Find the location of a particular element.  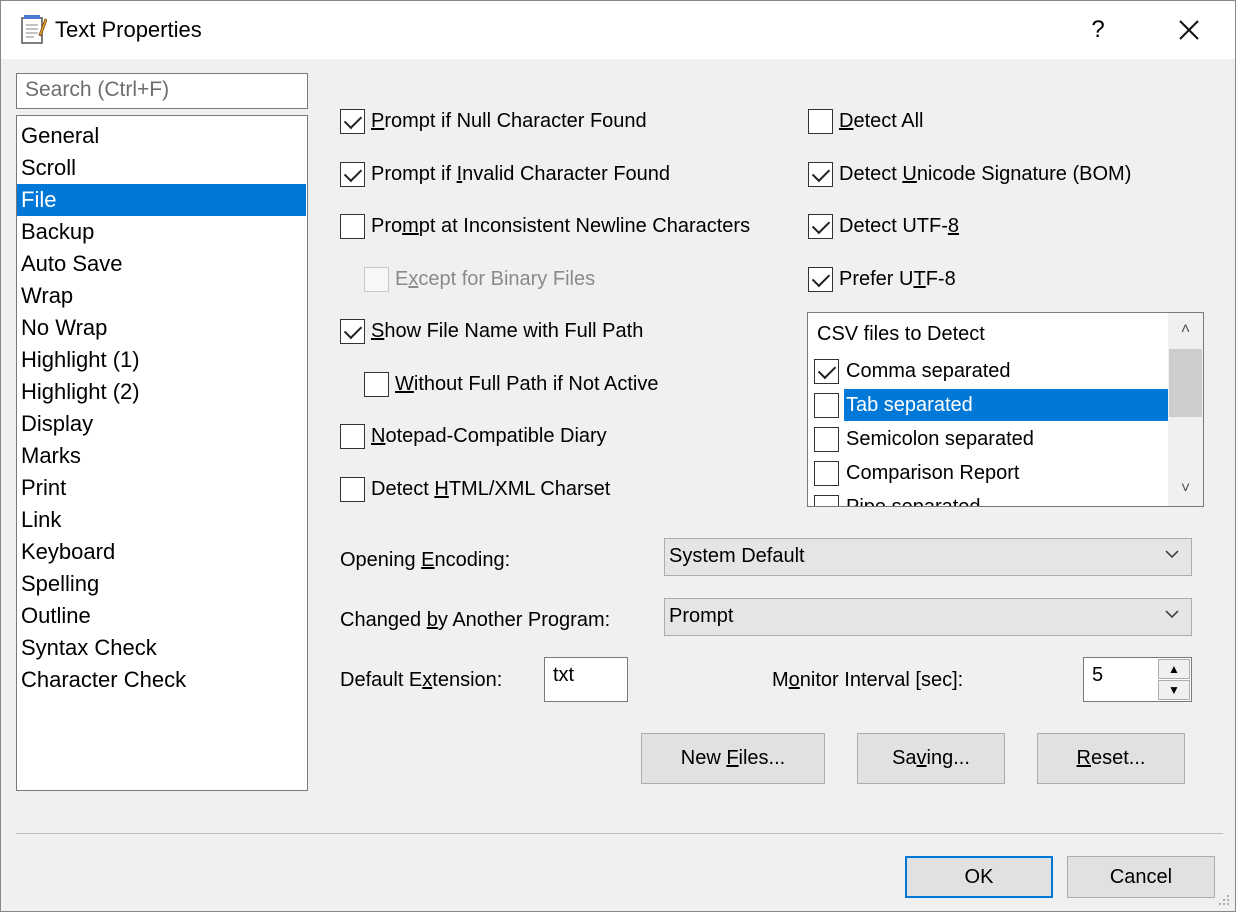

label-text-pre: Prompt if is located at coordinates (414, 174).